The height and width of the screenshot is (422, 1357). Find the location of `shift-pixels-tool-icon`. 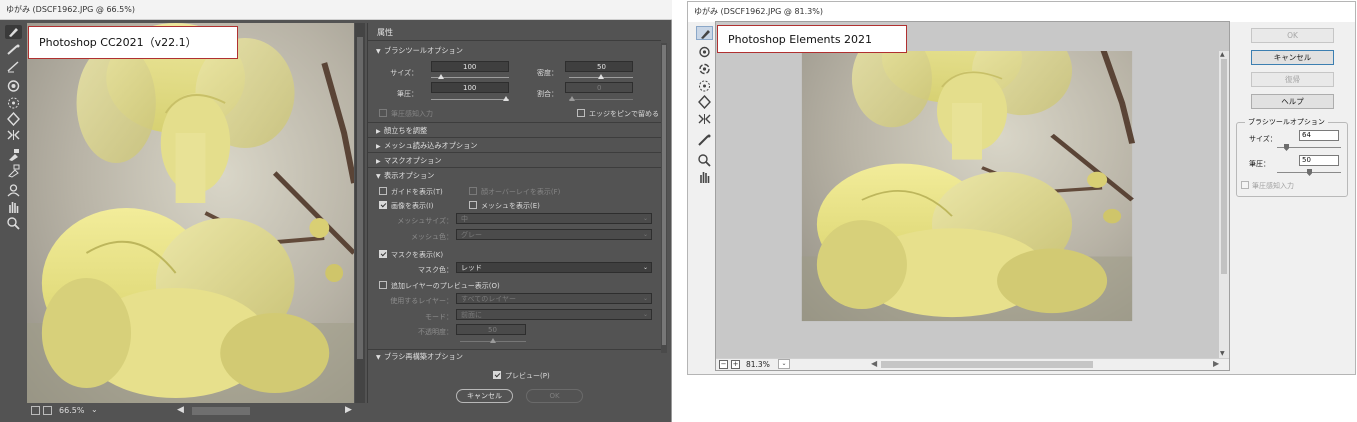

shift-pixels-tool-icon is located at coordinates (704, 119).